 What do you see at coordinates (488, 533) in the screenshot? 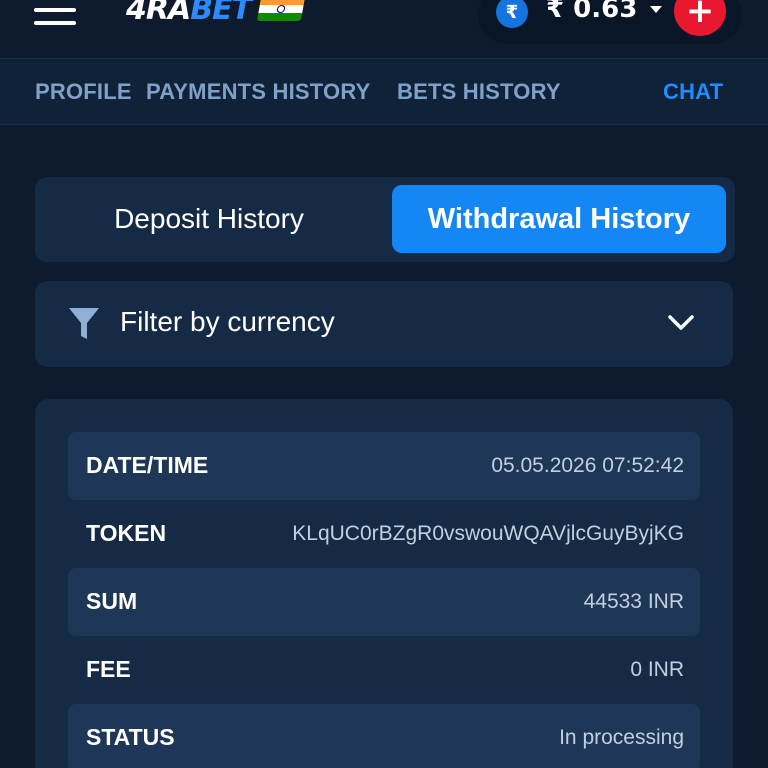
I see `detail-value: KLqUC0rBZgR0vswouWQAVjlcGuyByjKG` at bounding box center [488, 533].